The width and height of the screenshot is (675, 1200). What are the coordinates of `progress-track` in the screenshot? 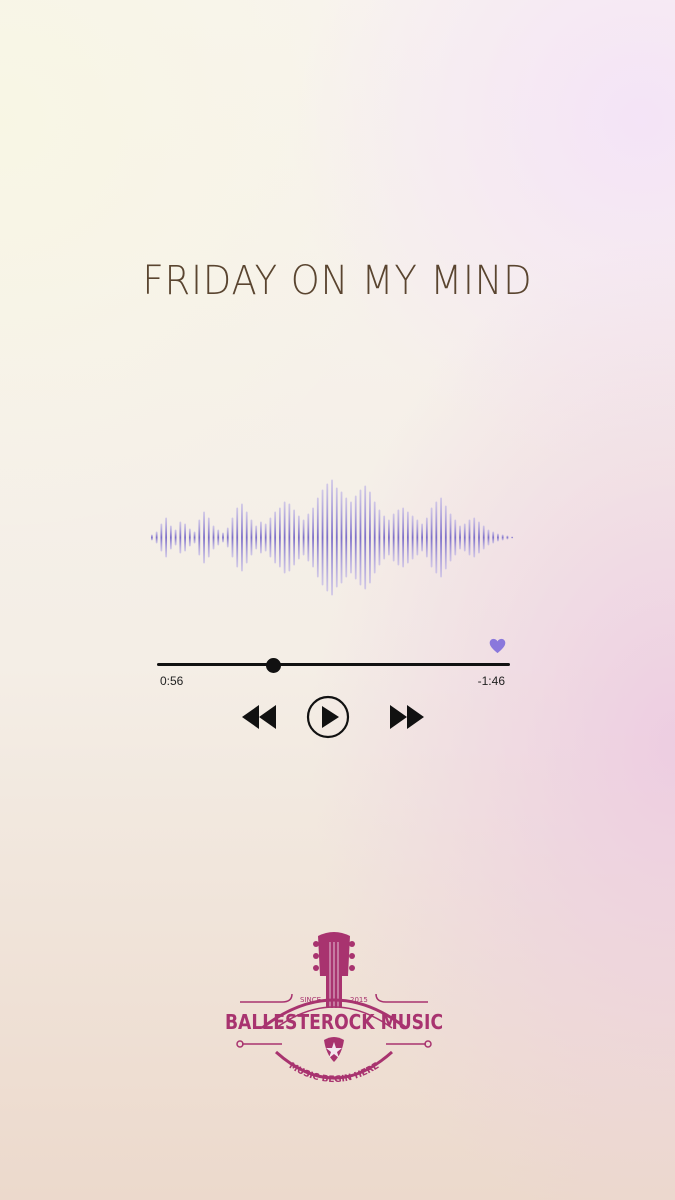 It's located at (333, 664).